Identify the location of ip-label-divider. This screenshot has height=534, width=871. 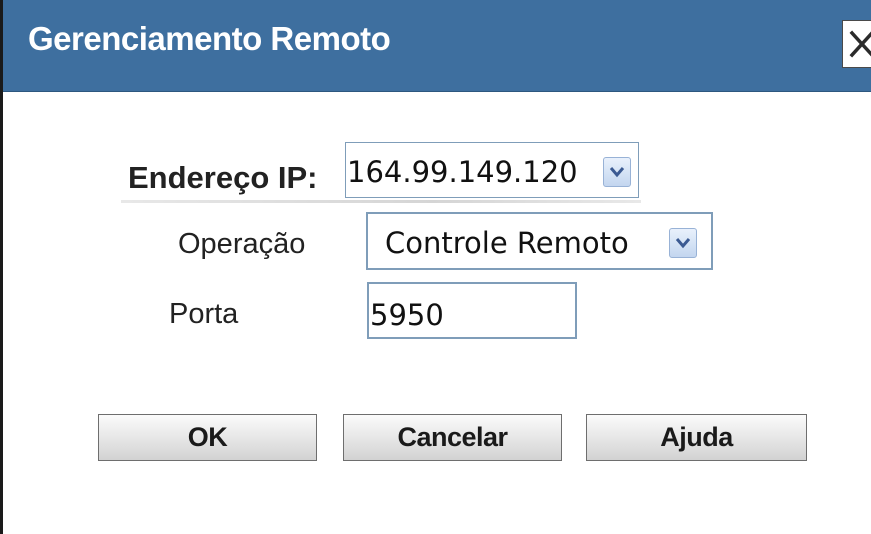
(381, 201).